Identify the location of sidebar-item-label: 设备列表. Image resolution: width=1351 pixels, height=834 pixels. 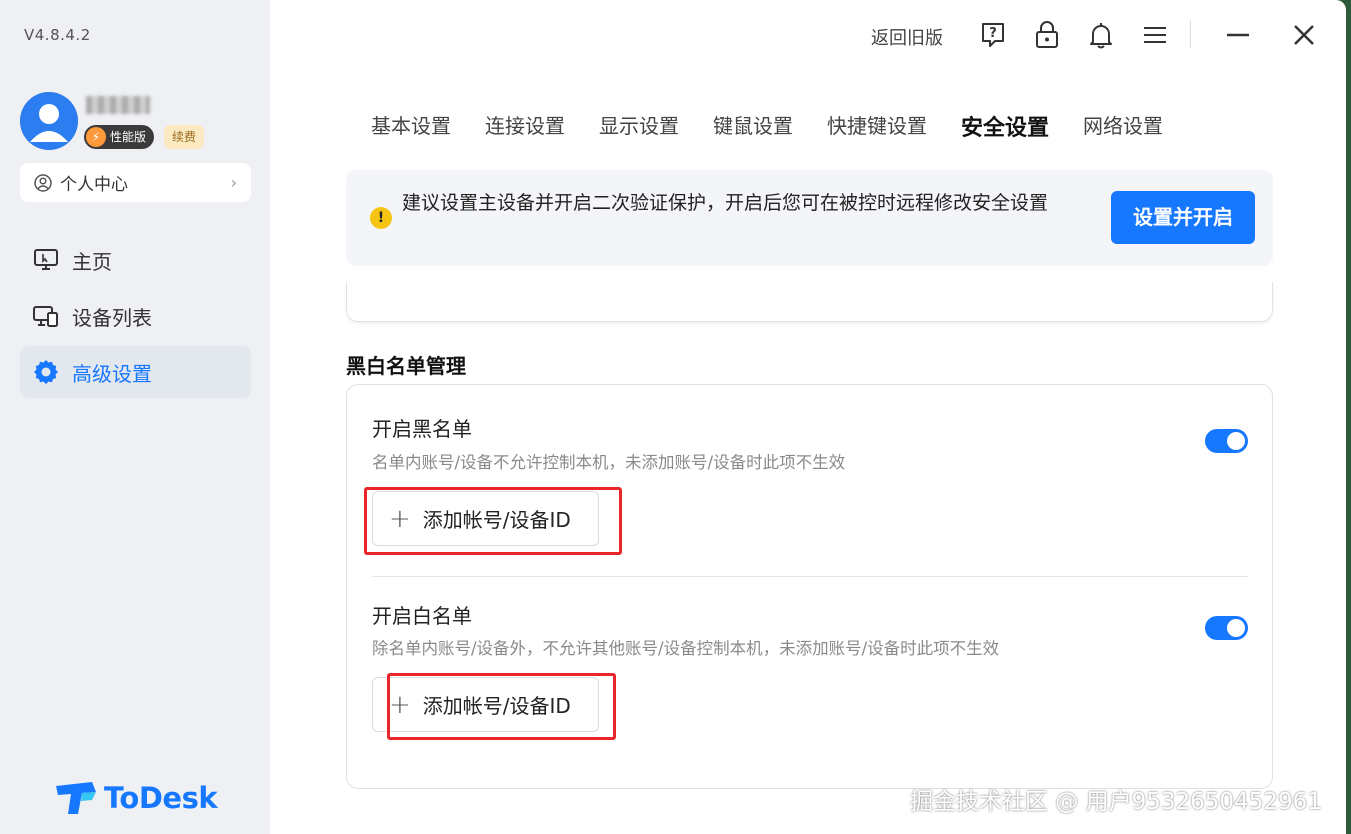
(112, 317).